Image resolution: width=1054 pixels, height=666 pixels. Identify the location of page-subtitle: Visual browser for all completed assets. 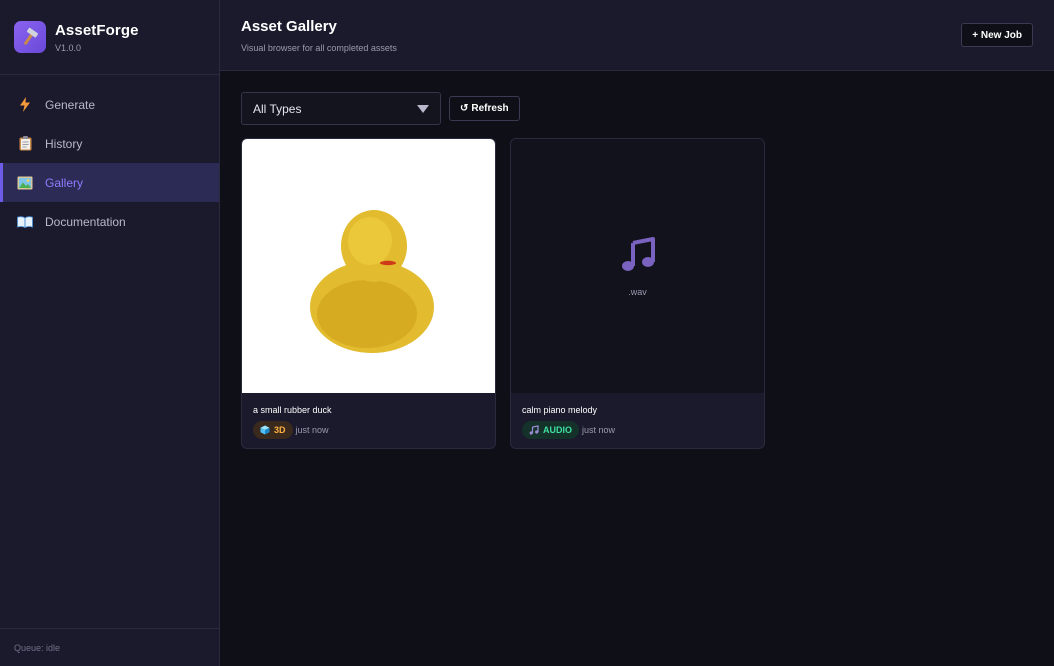
(319, 48).